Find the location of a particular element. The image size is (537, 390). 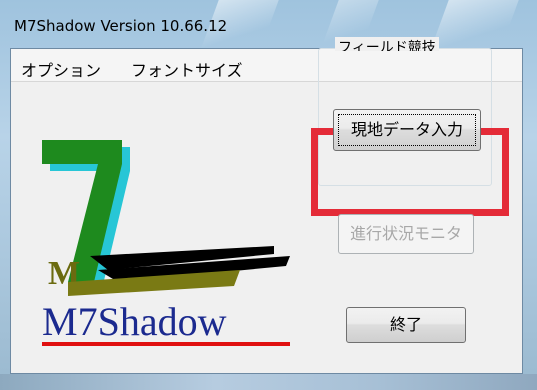

progress-monitor-label: 進行状況モニタ is located at coordinates (405, 233).